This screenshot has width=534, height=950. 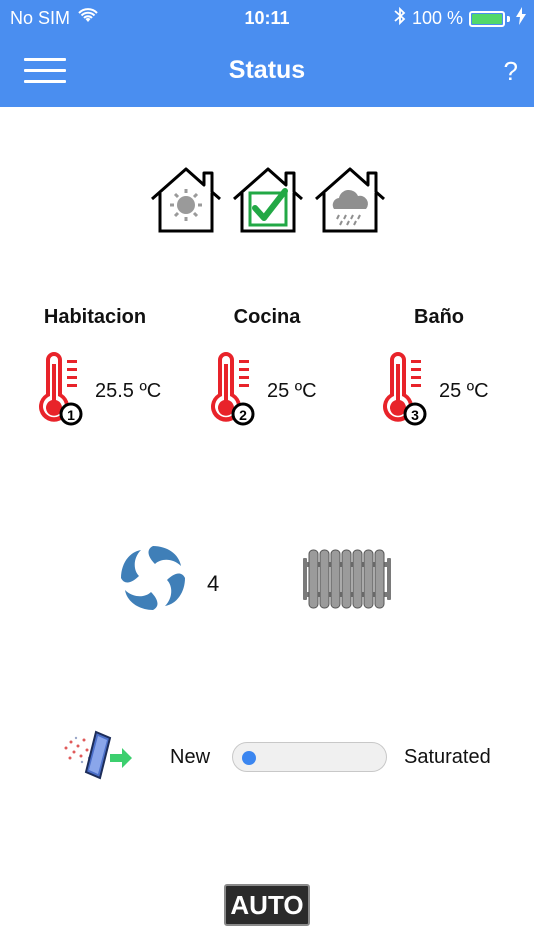 I want to click on status-bar-right: 100 %, so click(x=460, y=18).